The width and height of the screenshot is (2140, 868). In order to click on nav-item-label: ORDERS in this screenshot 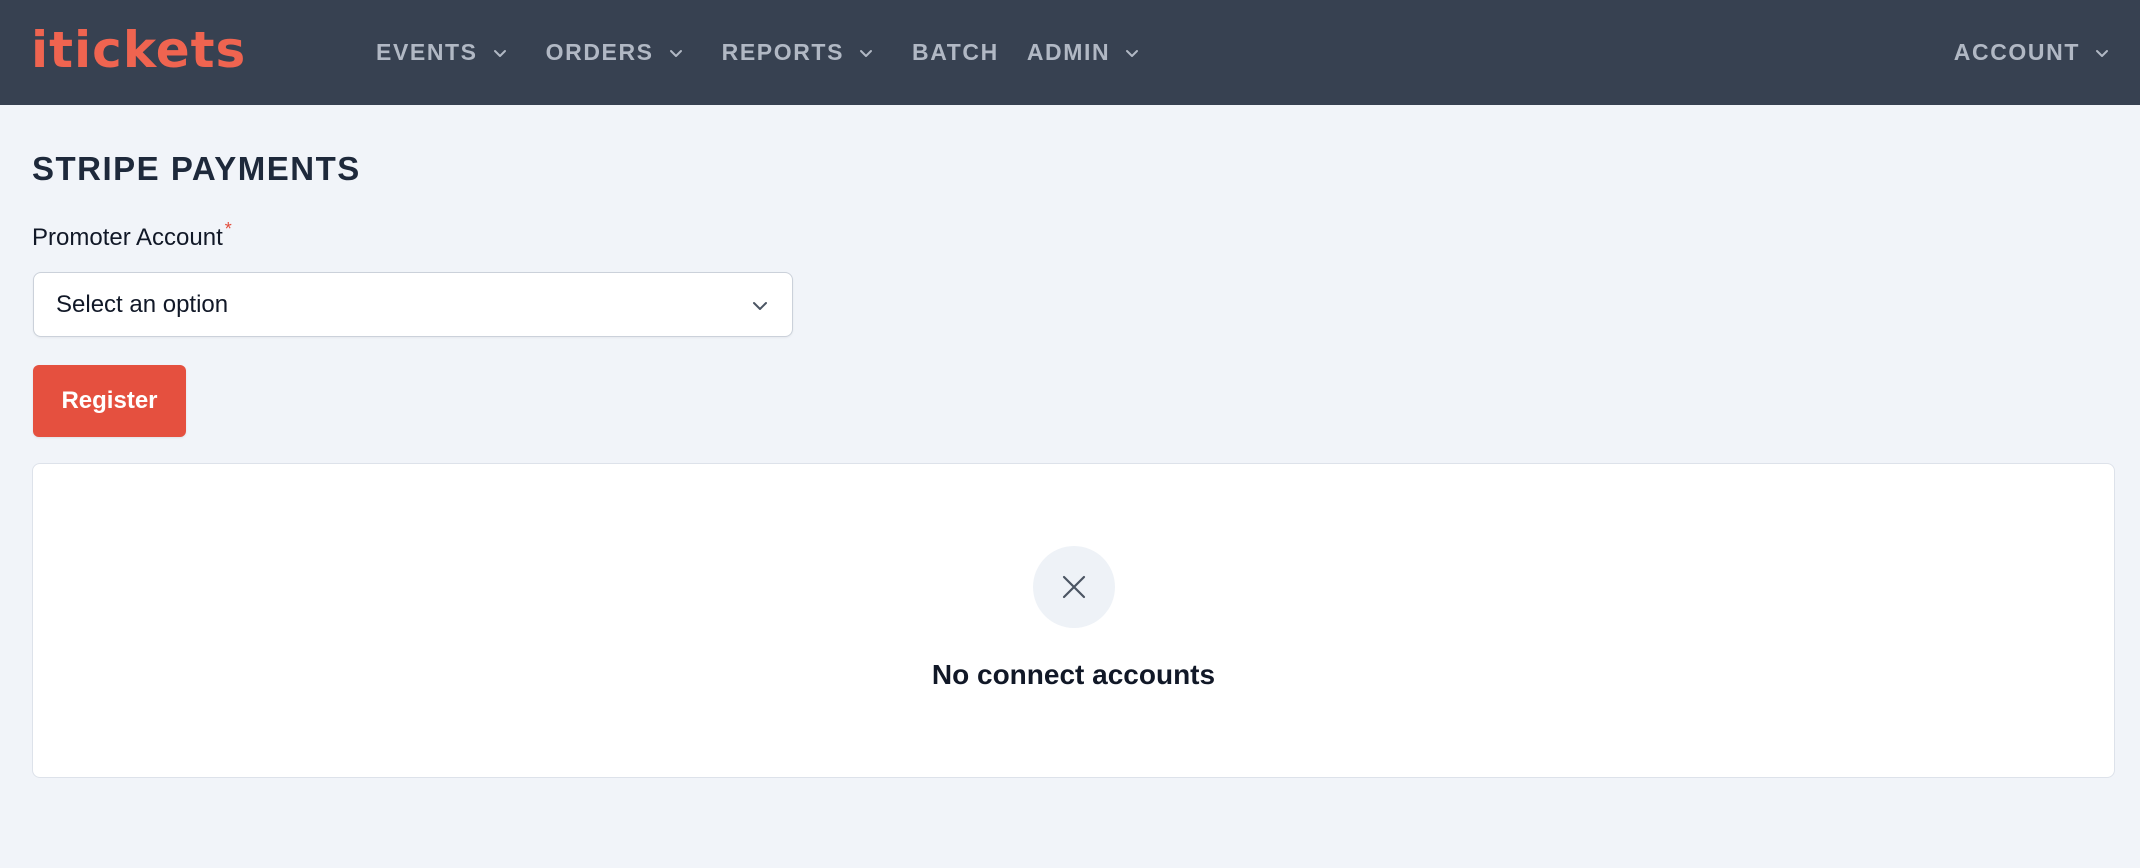, I will do `click(599, 52)`.